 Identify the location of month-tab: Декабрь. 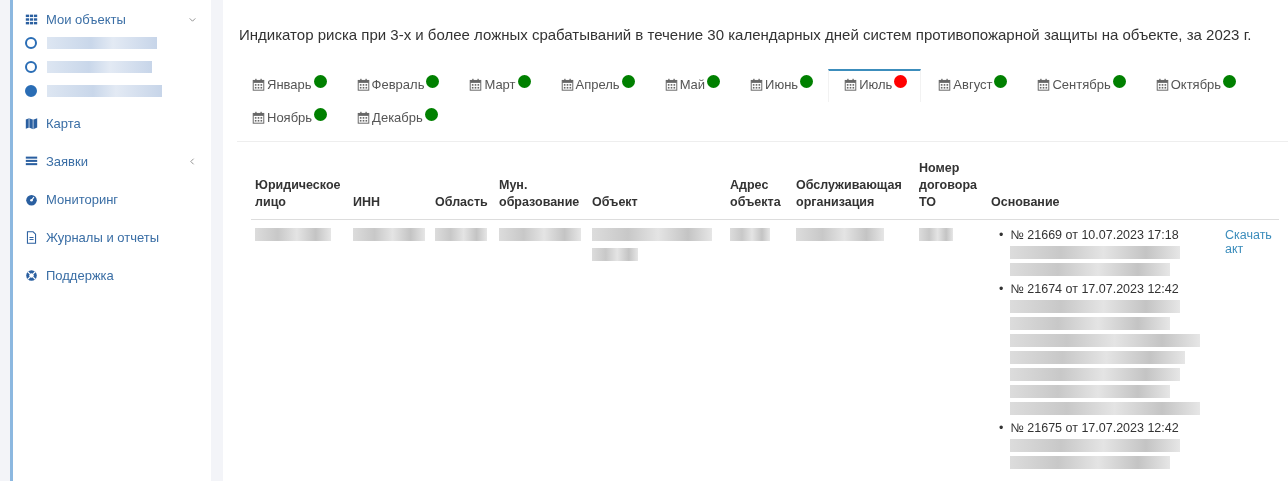
(396, 118).